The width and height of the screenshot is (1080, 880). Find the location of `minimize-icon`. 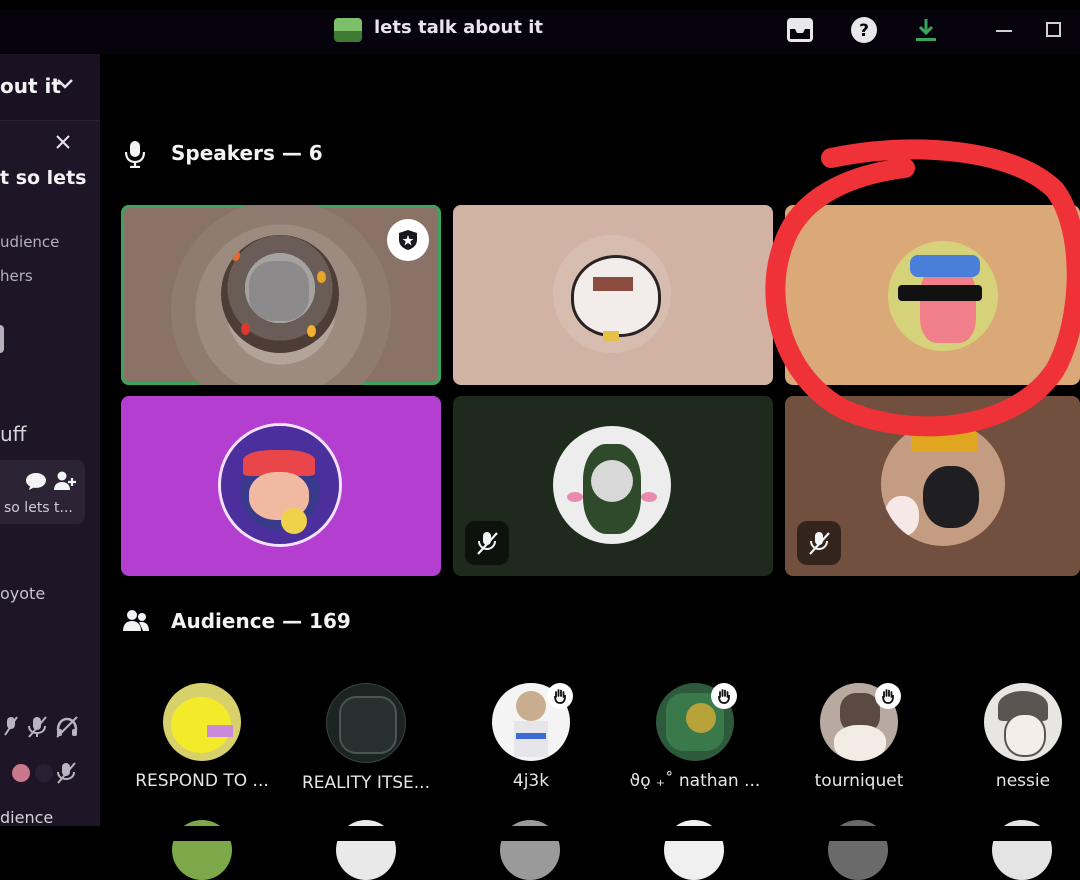

minimize-icon is located at coordinates (1004, 30).